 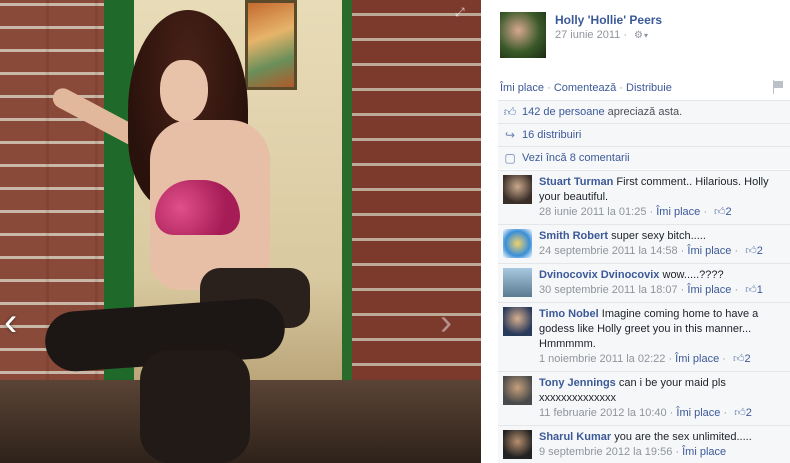 I want to click on post-meta: 27 iunie 2011 · ⚙▾, so click(x=601, y=35).